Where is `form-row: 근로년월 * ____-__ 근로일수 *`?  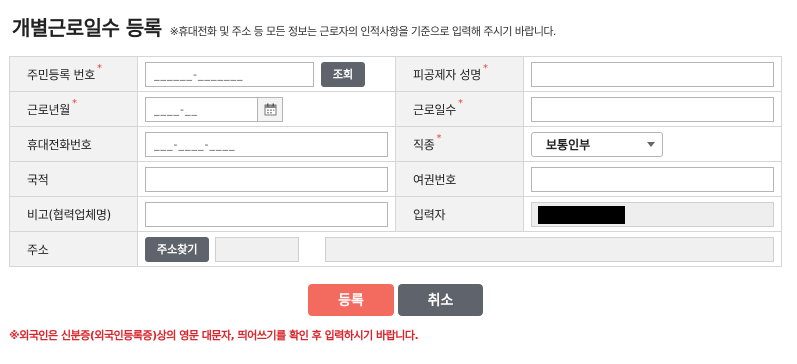 form-row: 근로년월 * ____-__ 근로일수 * is located at coordinates (395, 109).